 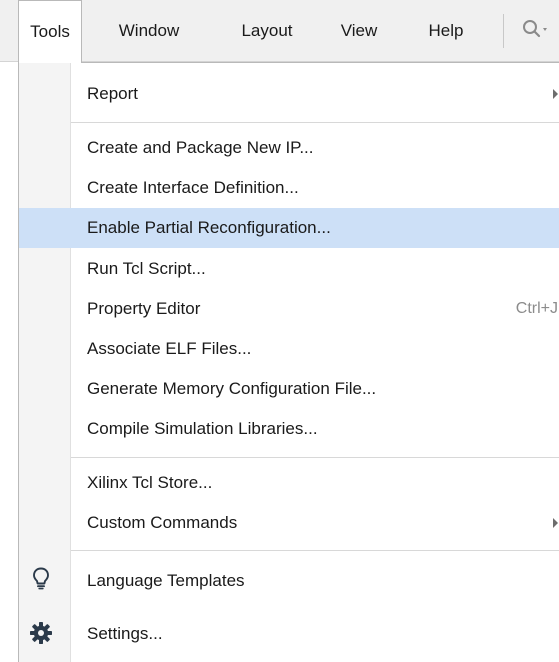 What do you see at coordinates (315, 309) in the screenshot?
I see `menu-item-property-editor: Property Editor Ctrl+J` at bounding box center [315, 309].